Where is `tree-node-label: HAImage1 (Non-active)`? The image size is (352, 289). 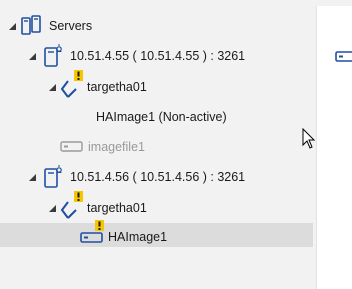 tree-node-label: HAImage1 (Non-active) is located at coordinates (161, 117).